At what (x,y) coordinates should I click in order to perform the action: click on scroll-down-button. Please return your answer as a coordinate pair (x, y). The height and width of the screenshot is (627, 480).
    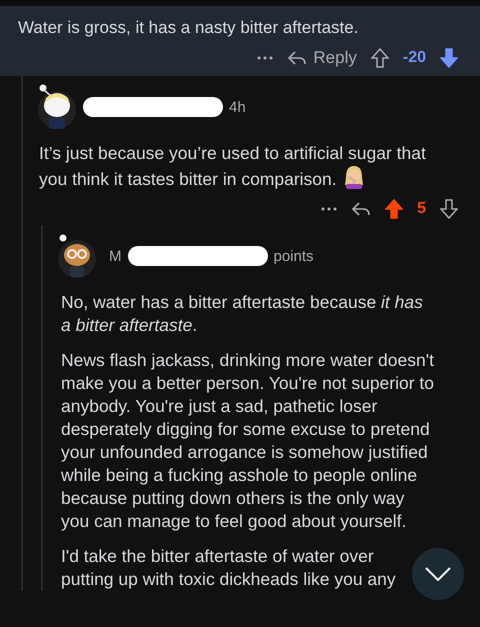
    Looking at the image, I should click on (438, 574).